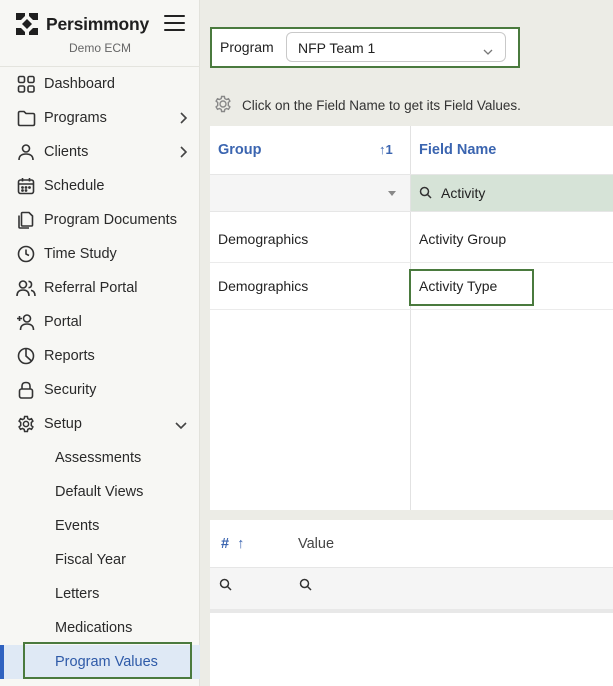 The image size is (613, 686). Describe the element at coordinates (462, 239) in the screenshot. I see `field-name-cell: Activity Group` at that location.